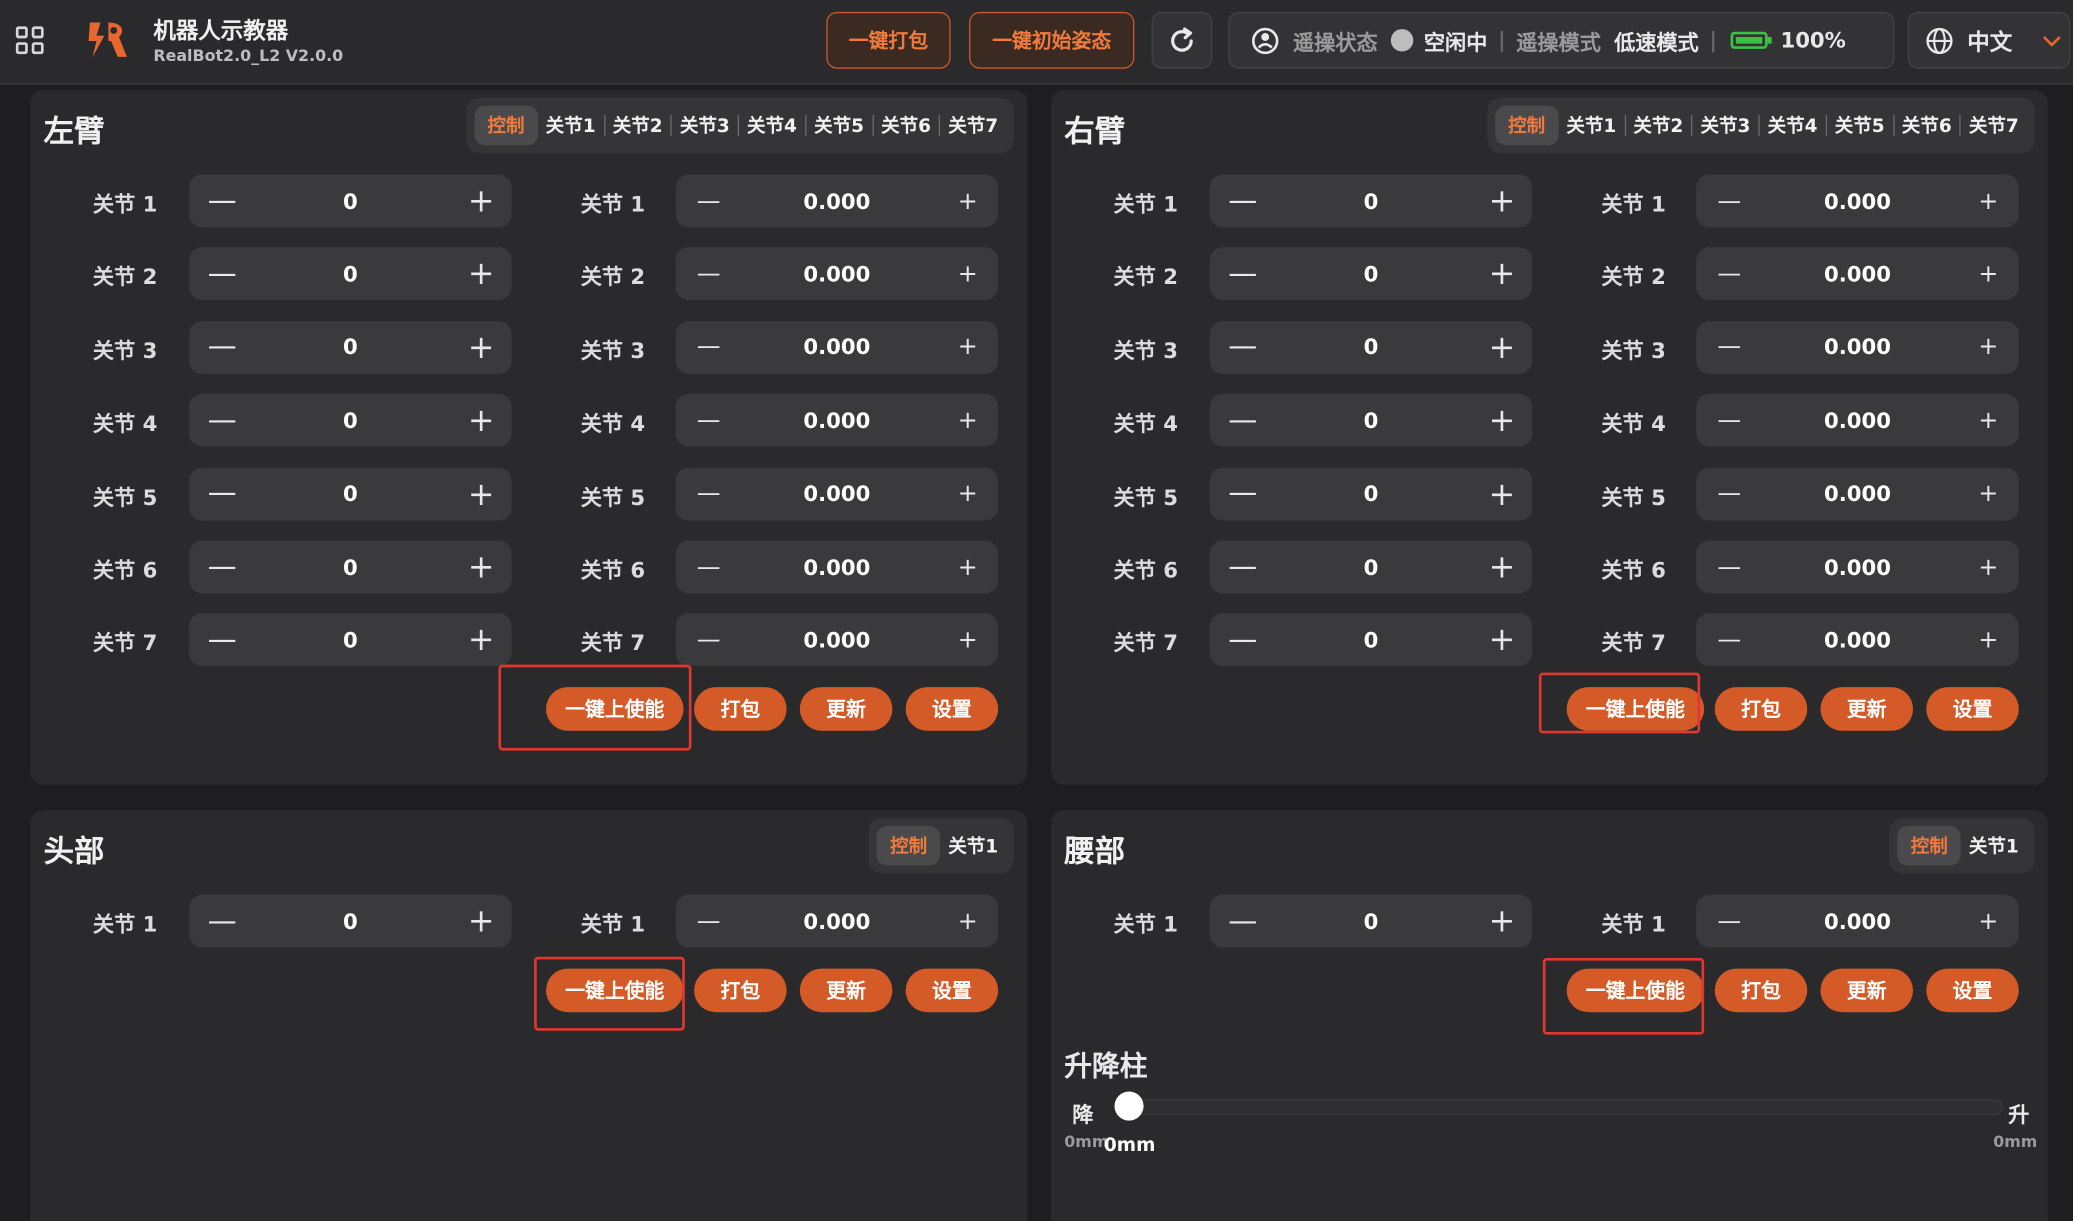 Image resolution: width=2073 pixels, height=1221 pixels. I want to click on joint-2-step-stepper: — 0 +, so click(350, 274).